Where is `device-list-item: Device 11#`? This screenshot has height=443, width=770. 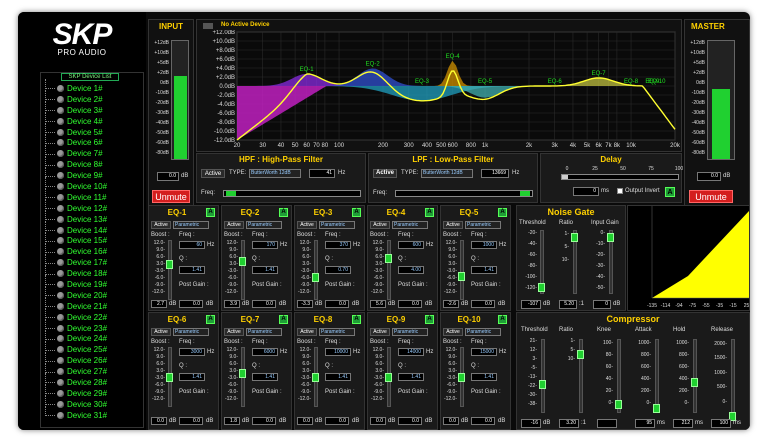 device-list-item: Device 11# is located at coordinates (92, 195).